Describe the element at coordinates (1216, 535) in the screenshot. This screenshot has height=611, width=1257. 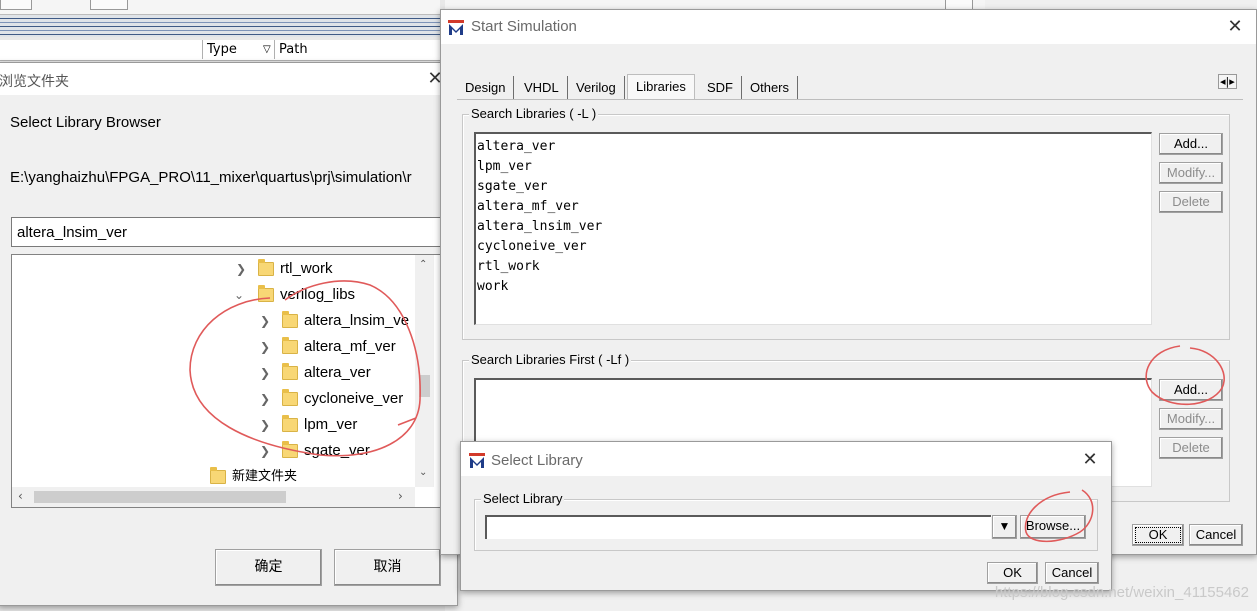
I see `start-sim-cancel-button: Cancel` at that location.